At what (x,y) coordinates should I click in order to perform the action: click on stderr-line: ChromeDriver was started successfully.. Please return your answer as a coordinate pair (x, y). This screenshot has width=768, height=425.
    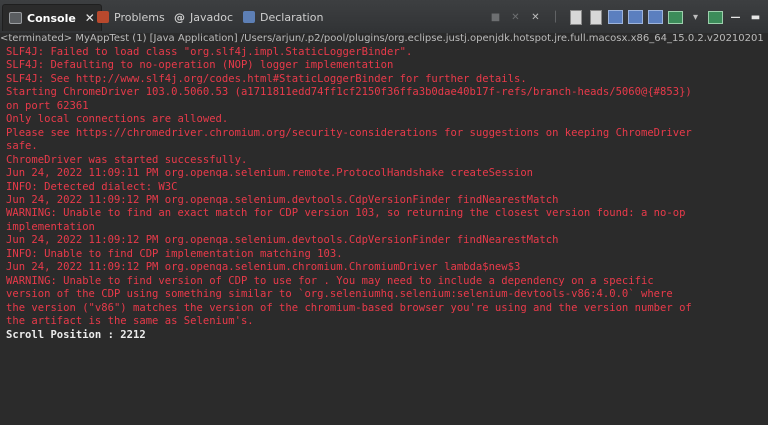
    Looking at the image, I should click on (127, 159).